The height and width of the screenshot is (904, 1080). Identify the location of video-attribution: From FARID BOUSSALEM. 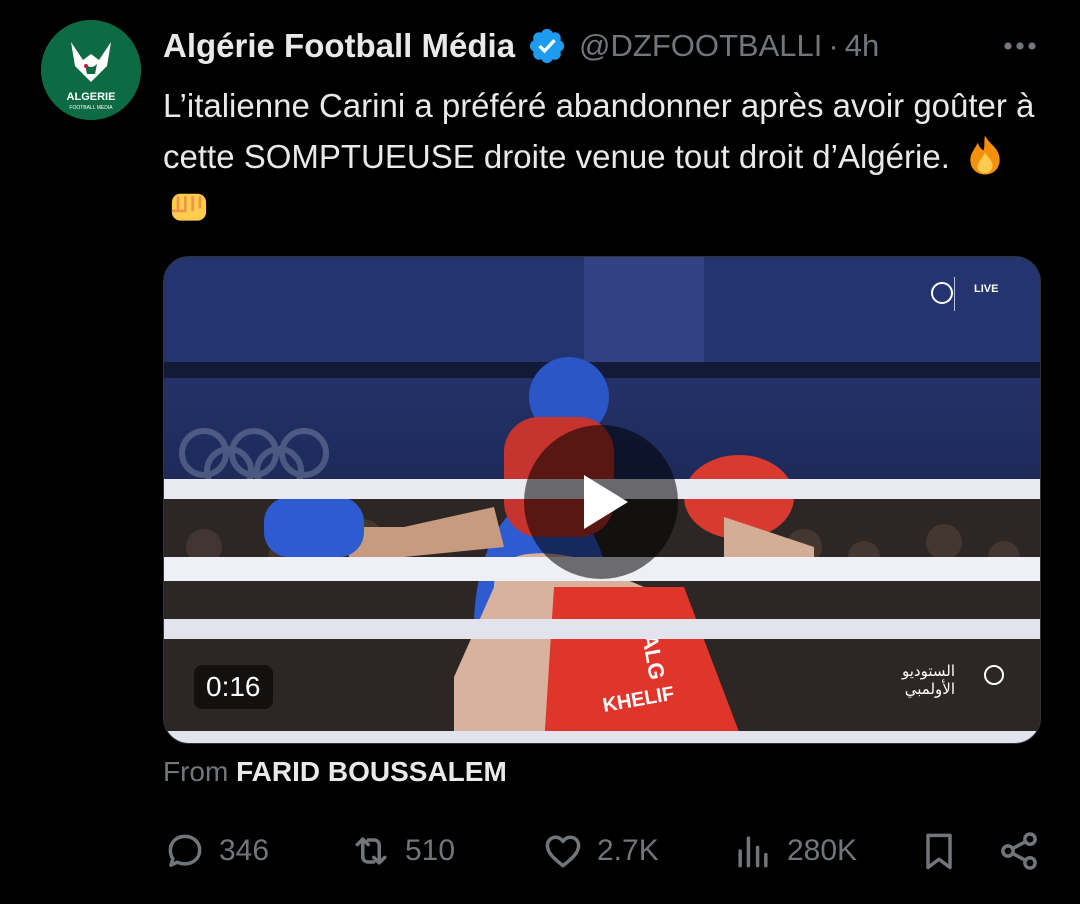
(335, 772).